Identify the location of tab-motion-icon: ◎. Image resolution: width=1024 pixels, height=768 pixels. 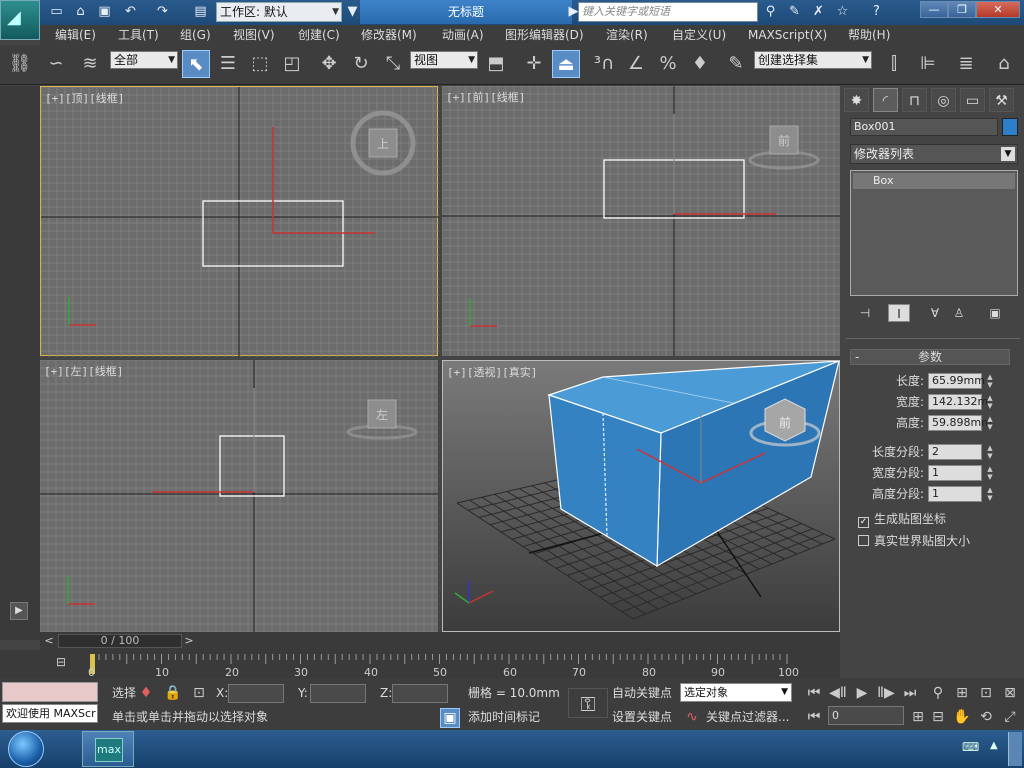
(943, 100).